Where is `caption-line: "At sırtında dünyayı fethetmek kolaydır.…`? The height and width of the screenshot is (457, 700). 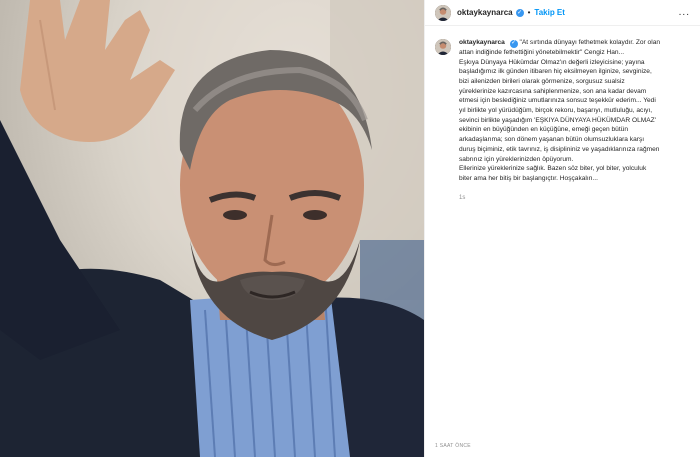 caption-line: "At sırtında dünyayı fethetmek kolaydır.… is located at coordinates (590, 42).